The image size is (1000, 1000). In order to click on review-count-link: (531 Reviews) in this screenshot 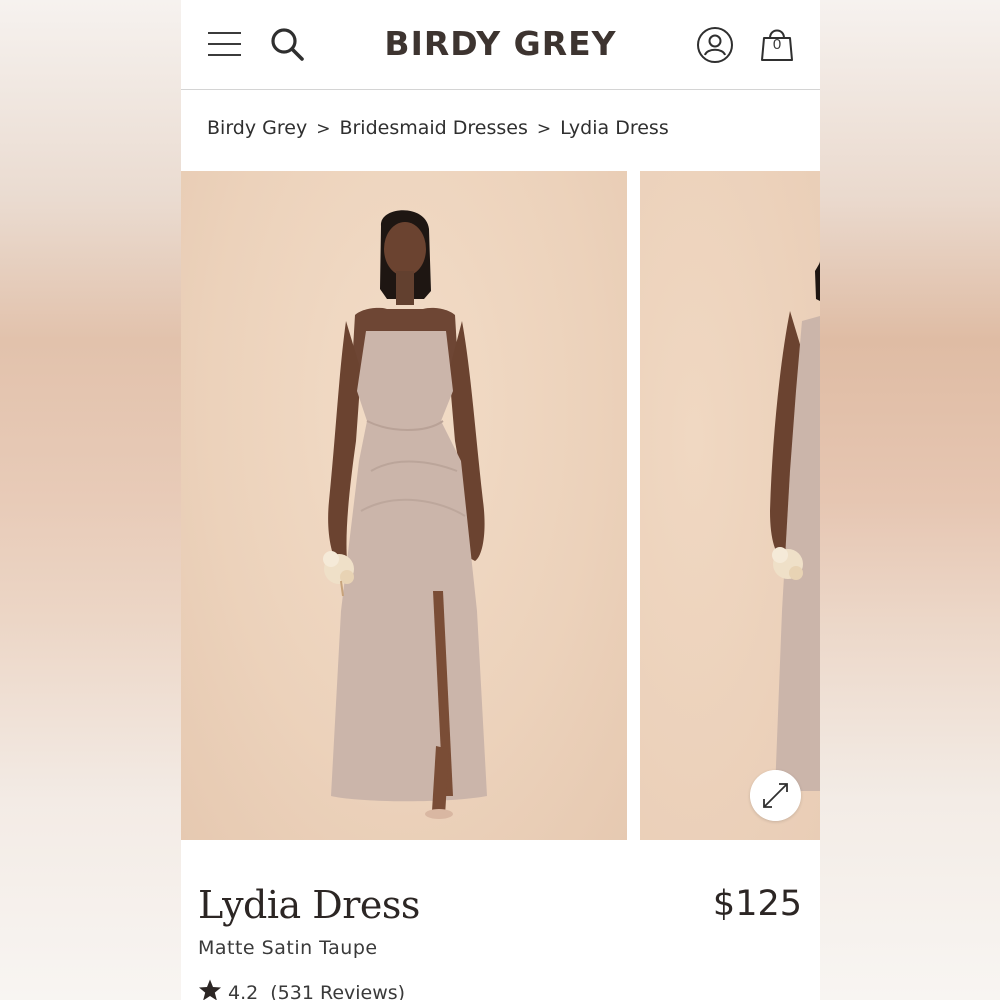, I will do `click(337, 991)`.